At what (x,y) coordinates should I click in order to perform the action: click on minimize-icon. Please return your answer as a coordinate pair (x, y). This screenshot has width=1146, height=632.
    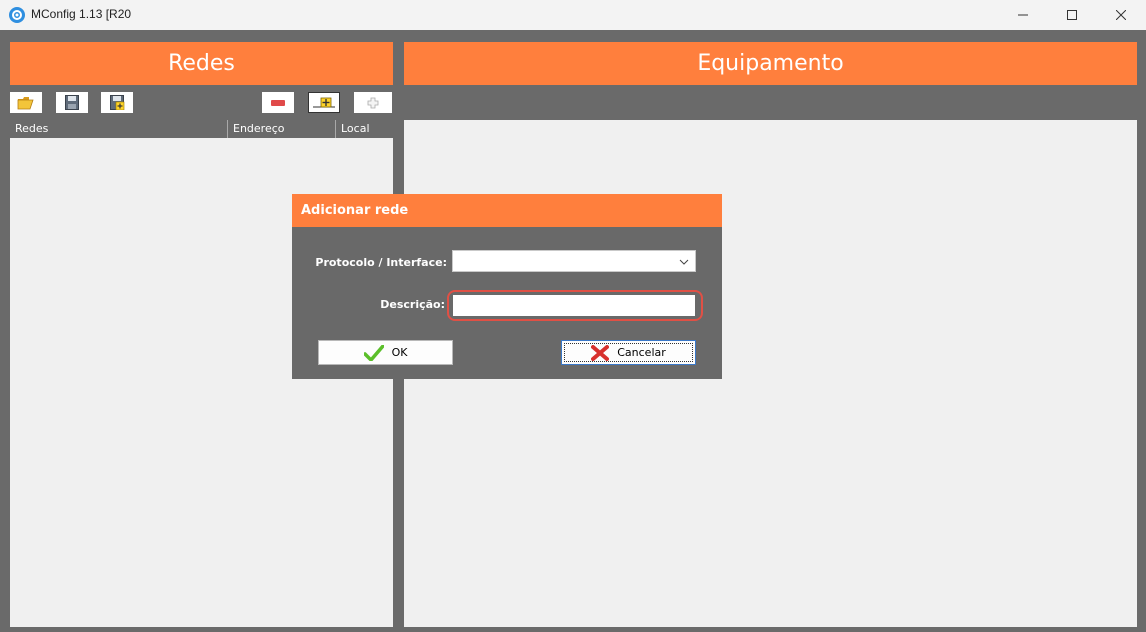
    Looking at the image, I should click on (1023, 15).